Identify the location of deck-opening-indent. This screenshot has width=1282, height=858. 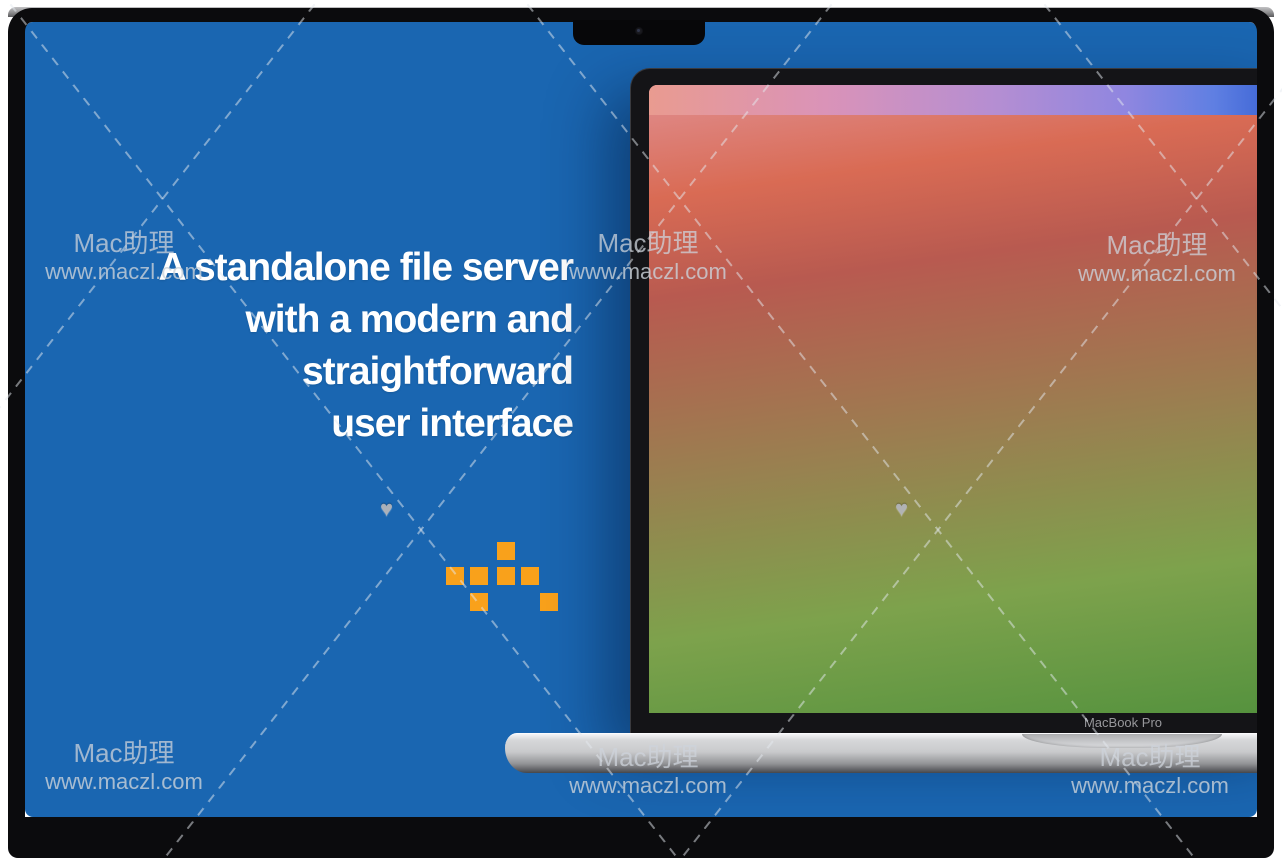
(1122, 741).